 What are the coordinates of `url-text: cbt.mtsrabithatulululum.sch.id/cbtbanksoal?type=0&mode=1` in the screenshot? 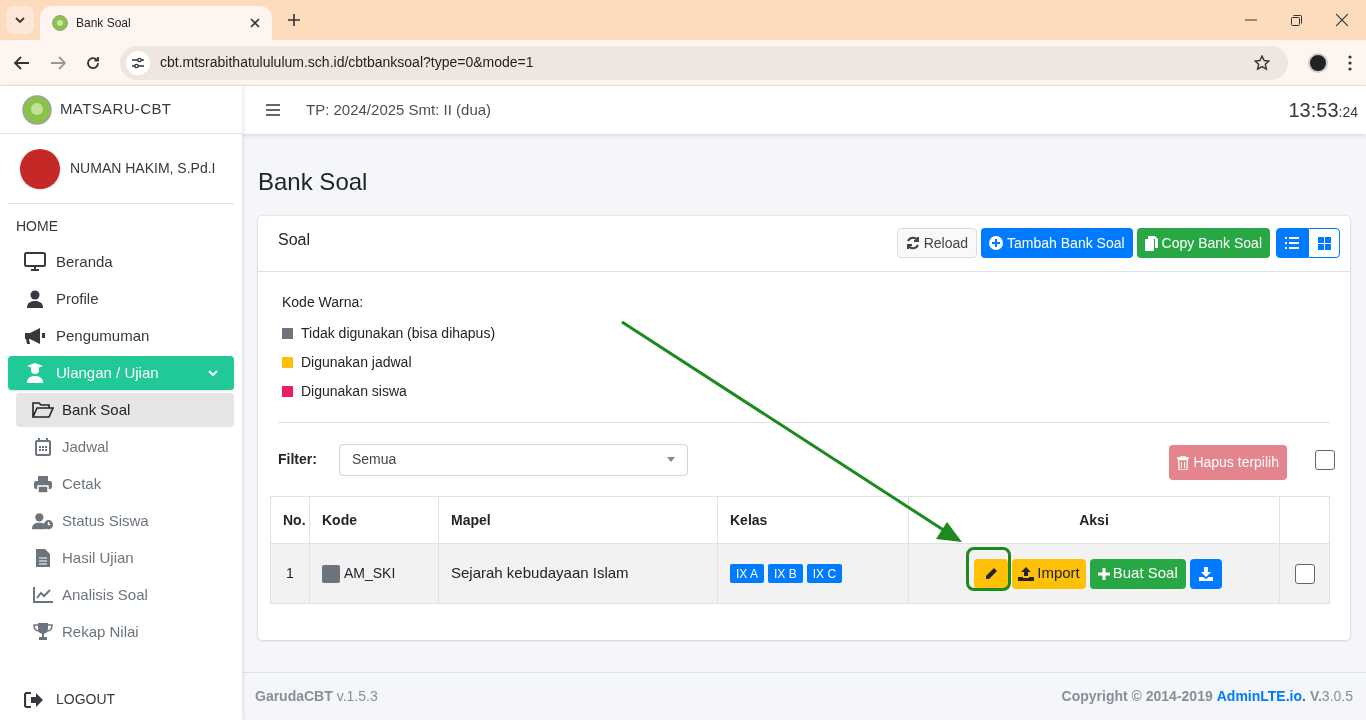 It's located at (347, 62).